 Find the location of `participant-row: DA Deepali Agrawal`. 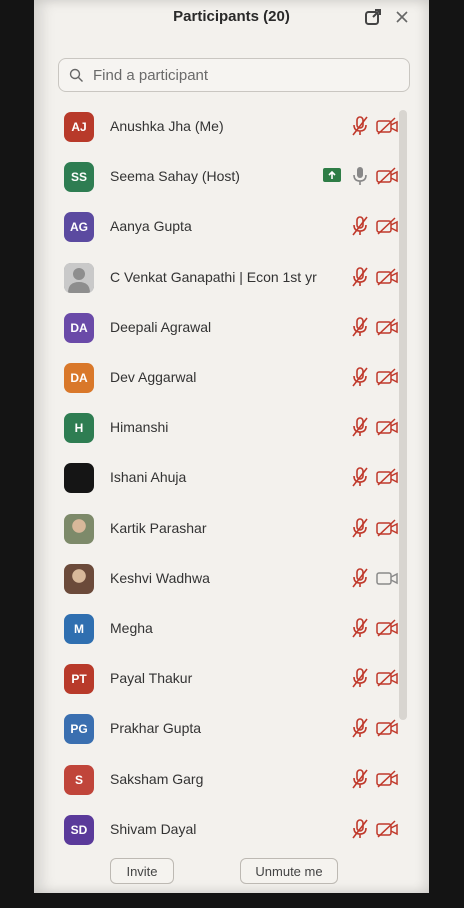

participant-row: DA Deepali Agrawal is located at coordinates (231, 330).